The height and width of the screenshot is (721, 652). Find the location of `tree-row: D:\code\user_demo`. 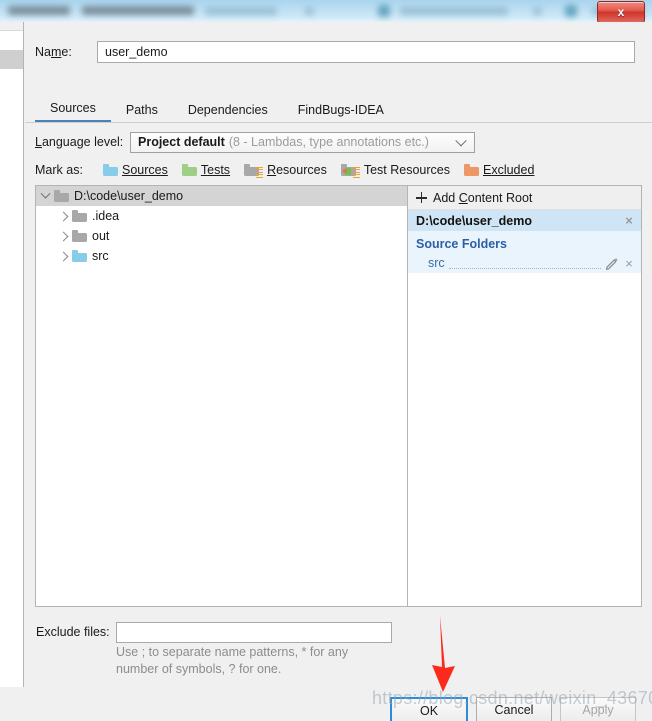

tree-row: D:\code\user_demo is located at coordinates (221, 196).